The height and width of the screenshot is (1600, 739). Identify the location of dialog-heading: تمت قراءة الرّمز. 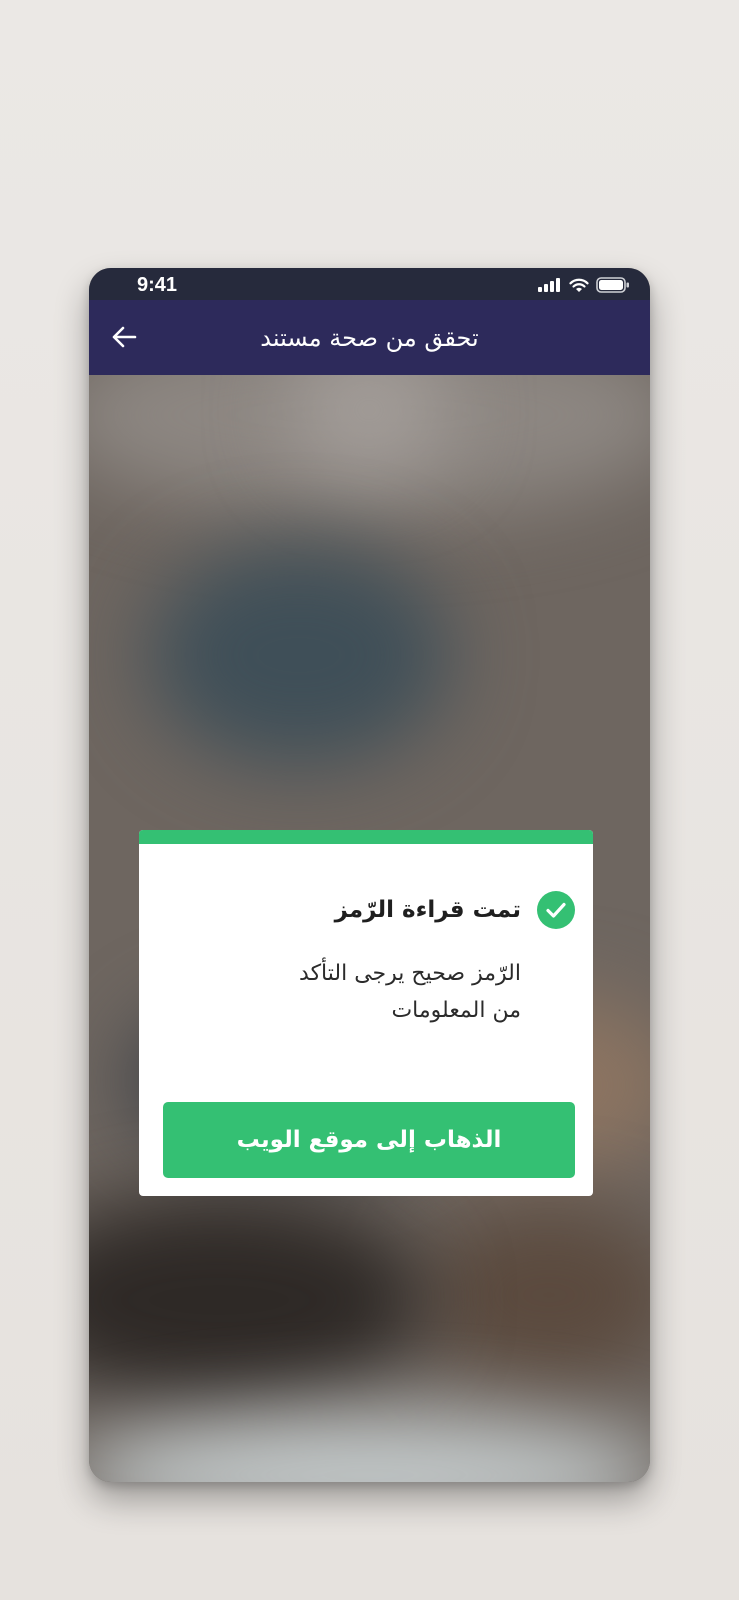
(455, 910).